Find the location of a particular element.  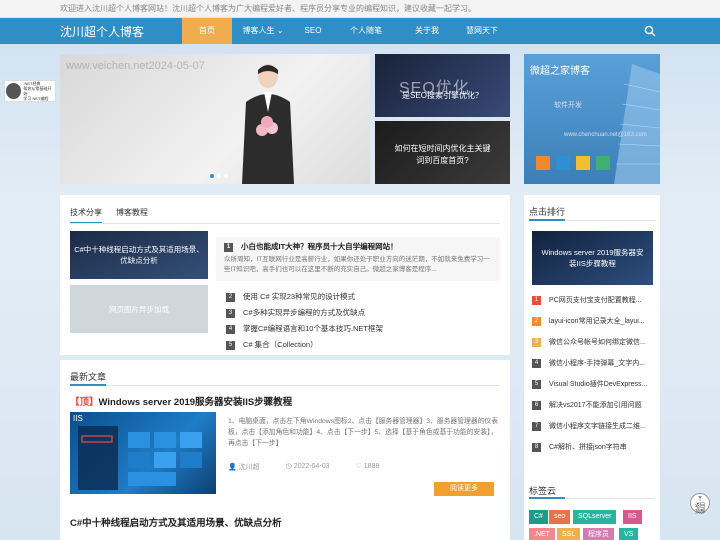

tab-divider is located at coordinates (285, 223).